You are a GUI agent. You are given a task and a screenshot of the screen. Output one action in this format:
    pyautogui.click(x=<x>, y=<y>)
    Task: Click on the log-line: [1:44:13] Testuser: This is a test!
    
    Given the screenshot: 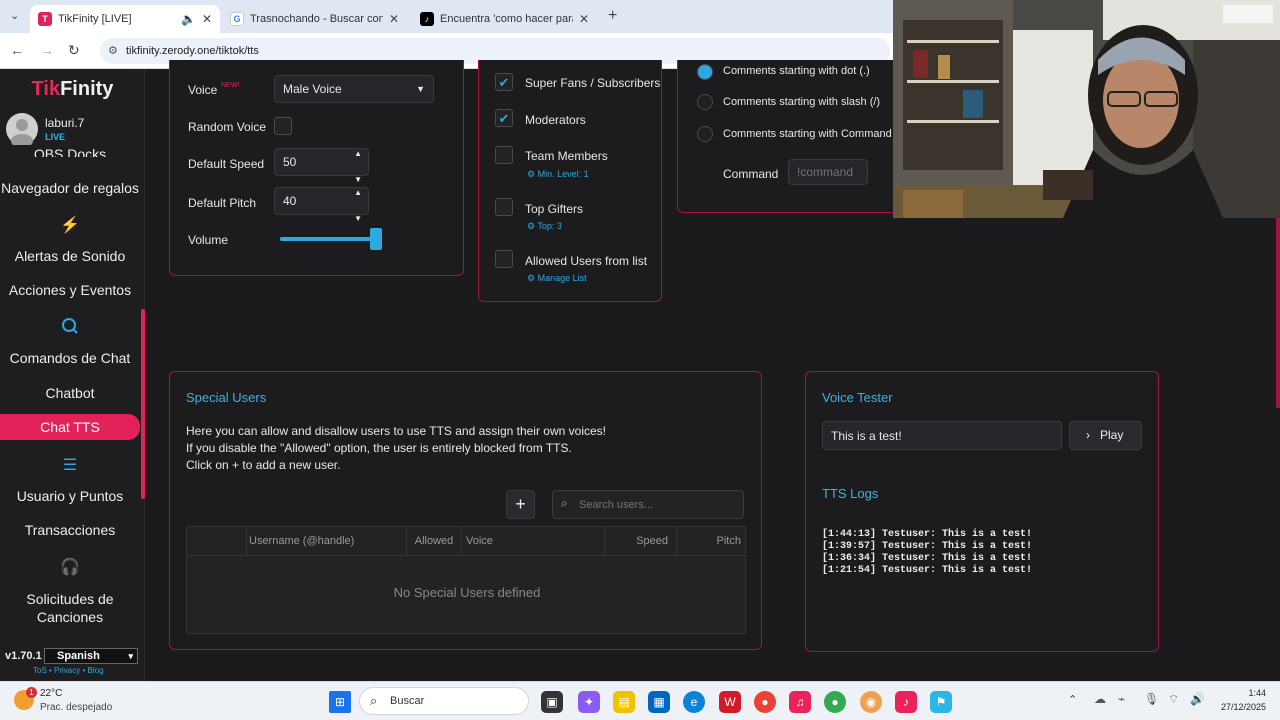 What is the action you would take?
    pyautogui.click(x=927, y=534)
    